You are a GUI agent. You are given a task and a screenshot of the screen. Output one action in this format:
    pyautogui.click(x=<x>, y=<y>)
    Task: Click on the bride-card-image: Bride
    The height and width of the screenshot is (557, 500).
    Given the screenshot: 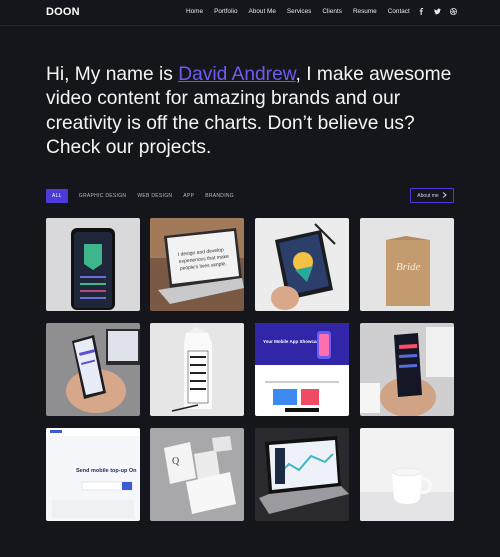 What is the action you would take?
    pyautogui.click(x=407, y=264)
    